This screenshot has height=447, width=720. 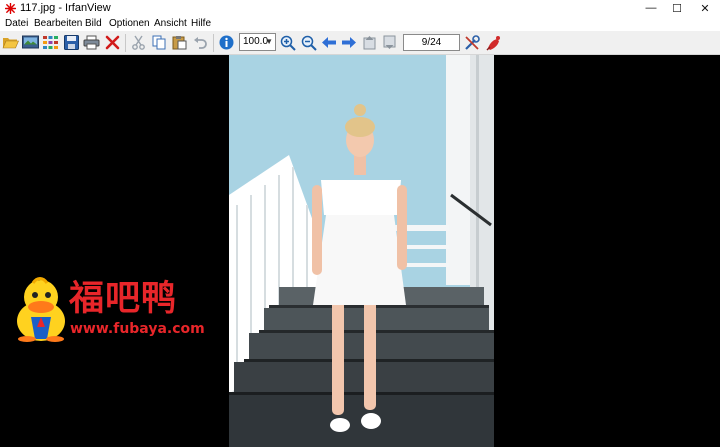 I want to click on cut-icon, so click(x=138, y=42).